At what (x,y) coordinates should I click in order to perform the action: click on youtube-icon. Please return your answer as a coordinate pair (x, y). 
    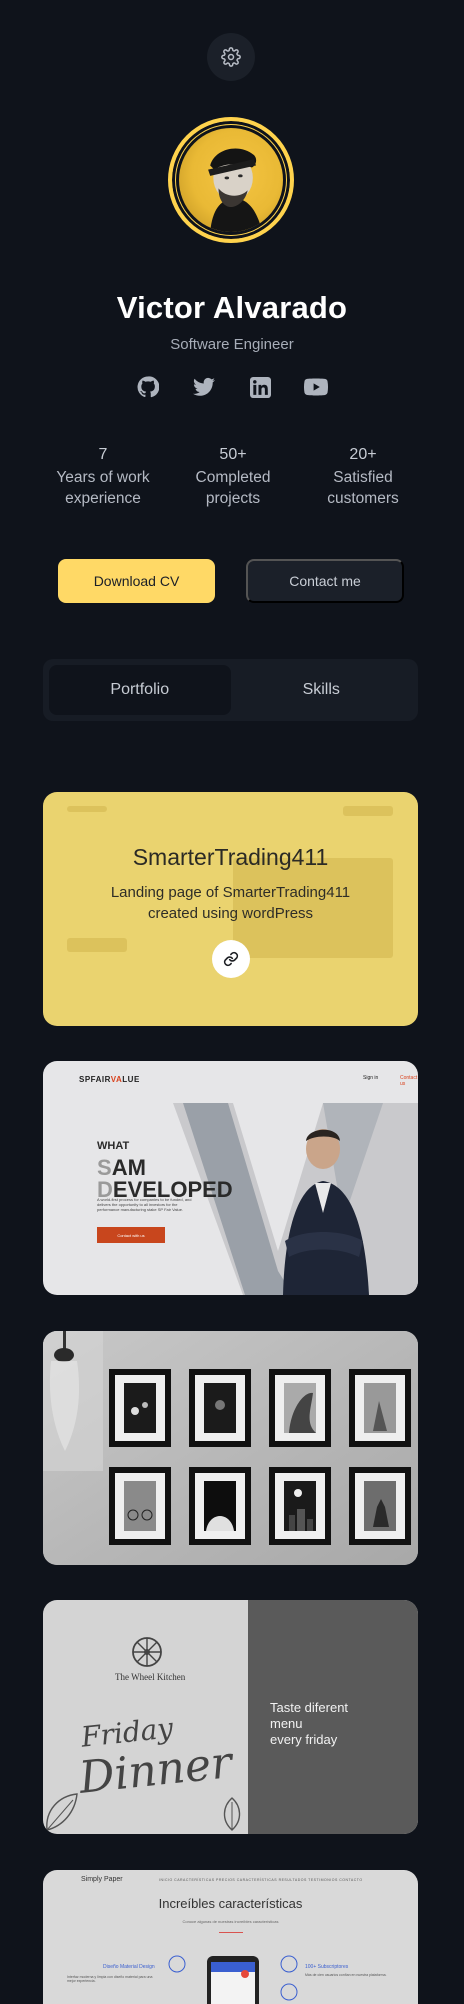
    Looking at the image, I should click on (316, 387).